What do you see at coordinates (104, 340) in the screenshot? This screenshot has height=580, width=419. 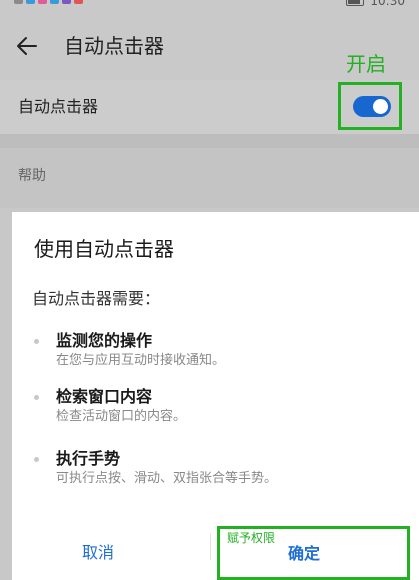 I see `permission-title: 监测您的操作` at bounding box center [104, 340].